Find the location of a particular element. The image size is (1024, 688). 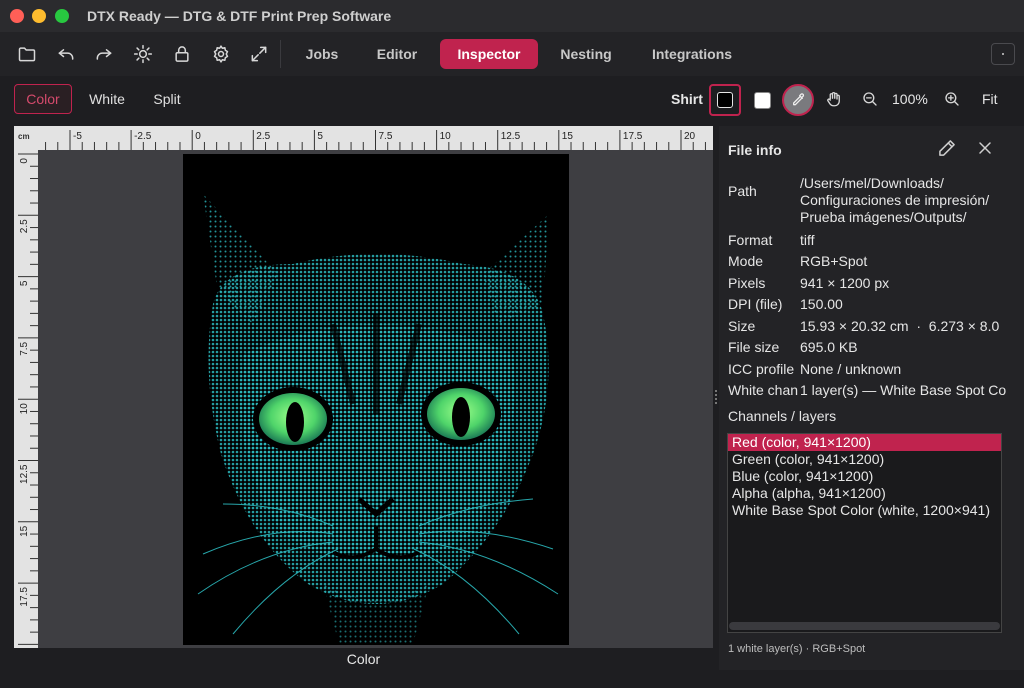

folder-icon is located at coordinates (27, 54).